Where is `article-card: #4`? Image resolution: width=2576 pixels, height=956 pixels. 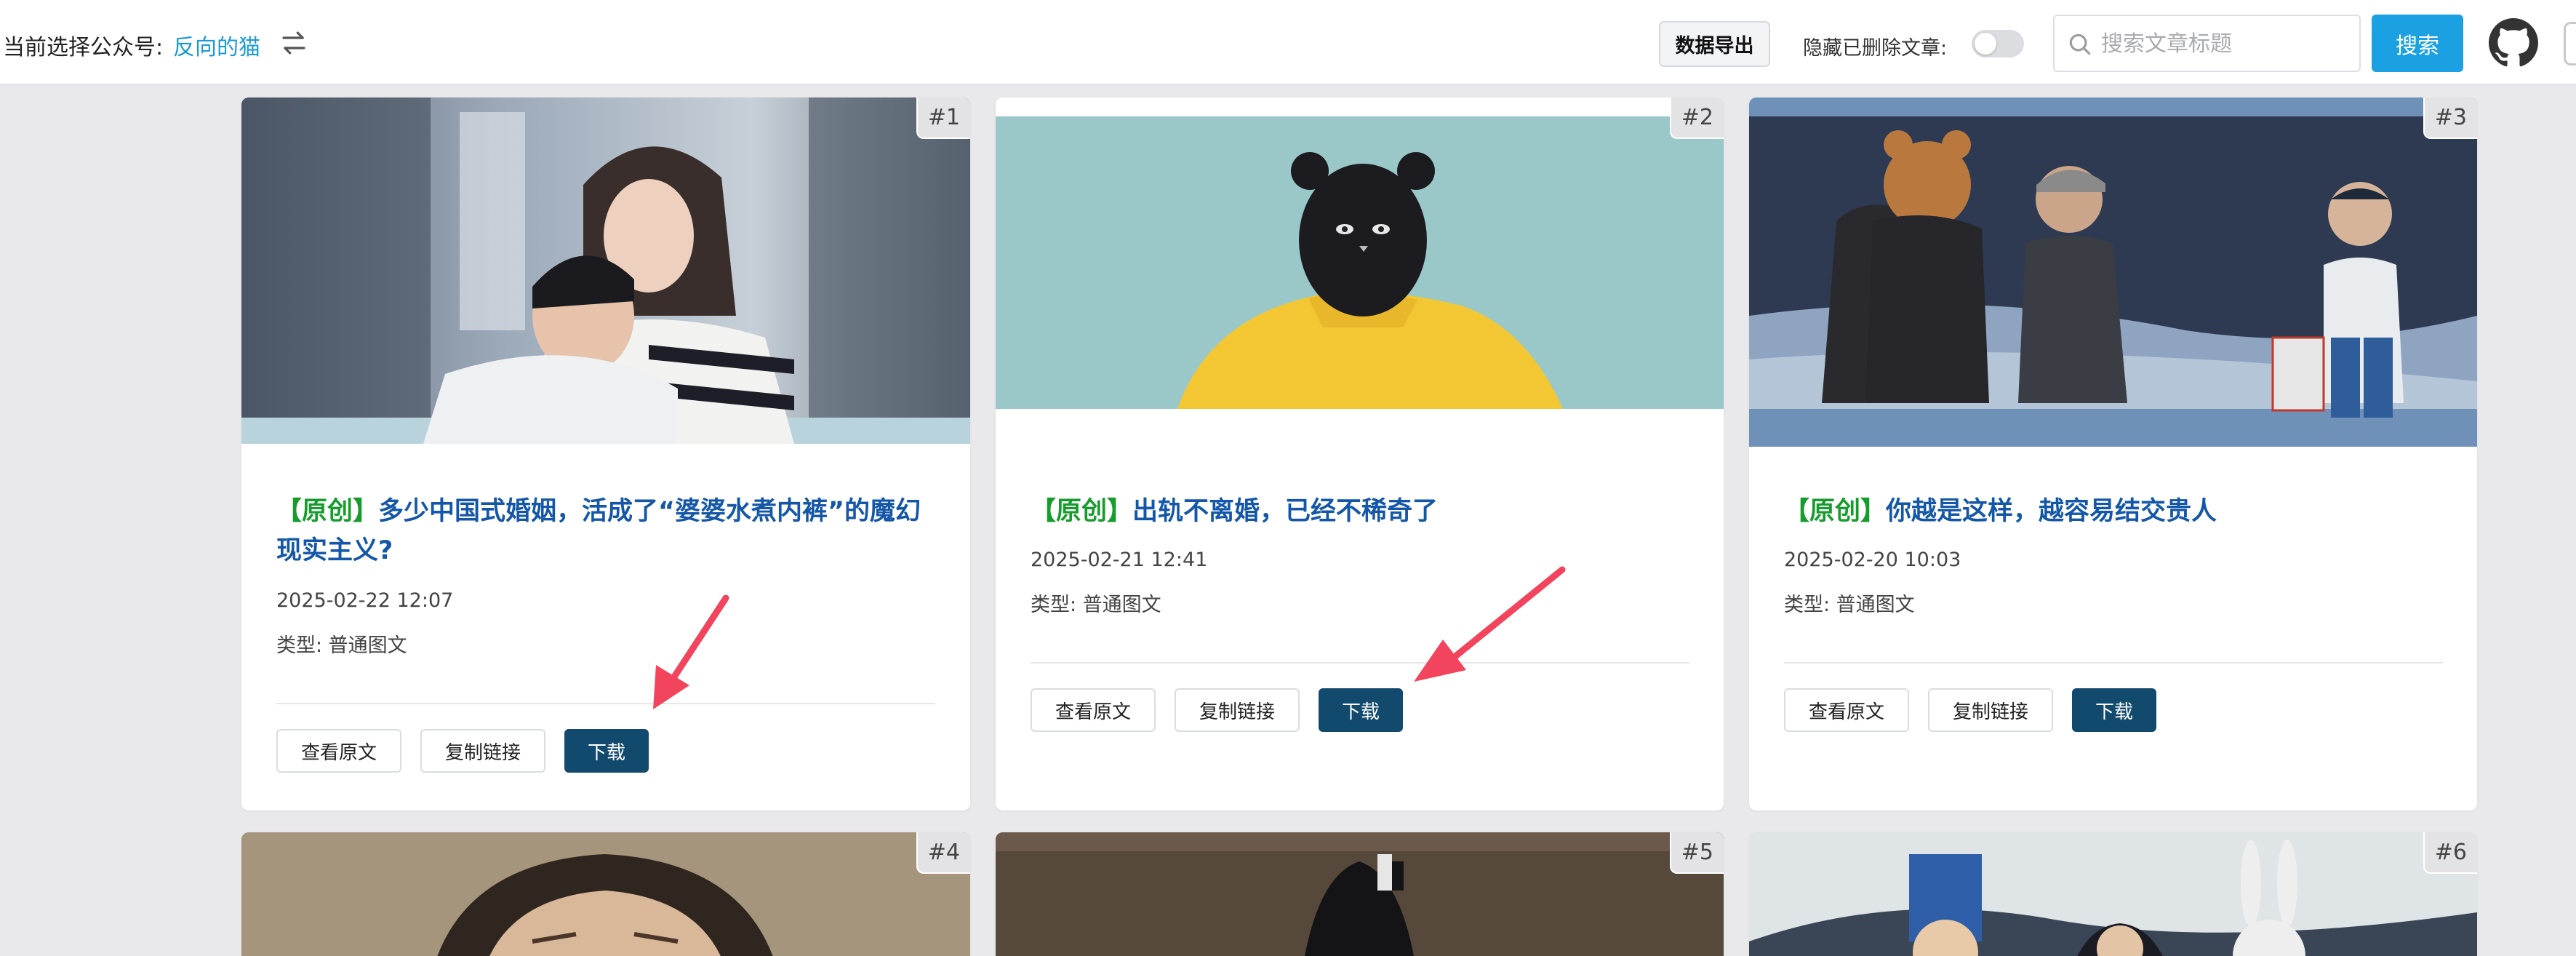
article-card: #4 is located at coordinates (605, 894).